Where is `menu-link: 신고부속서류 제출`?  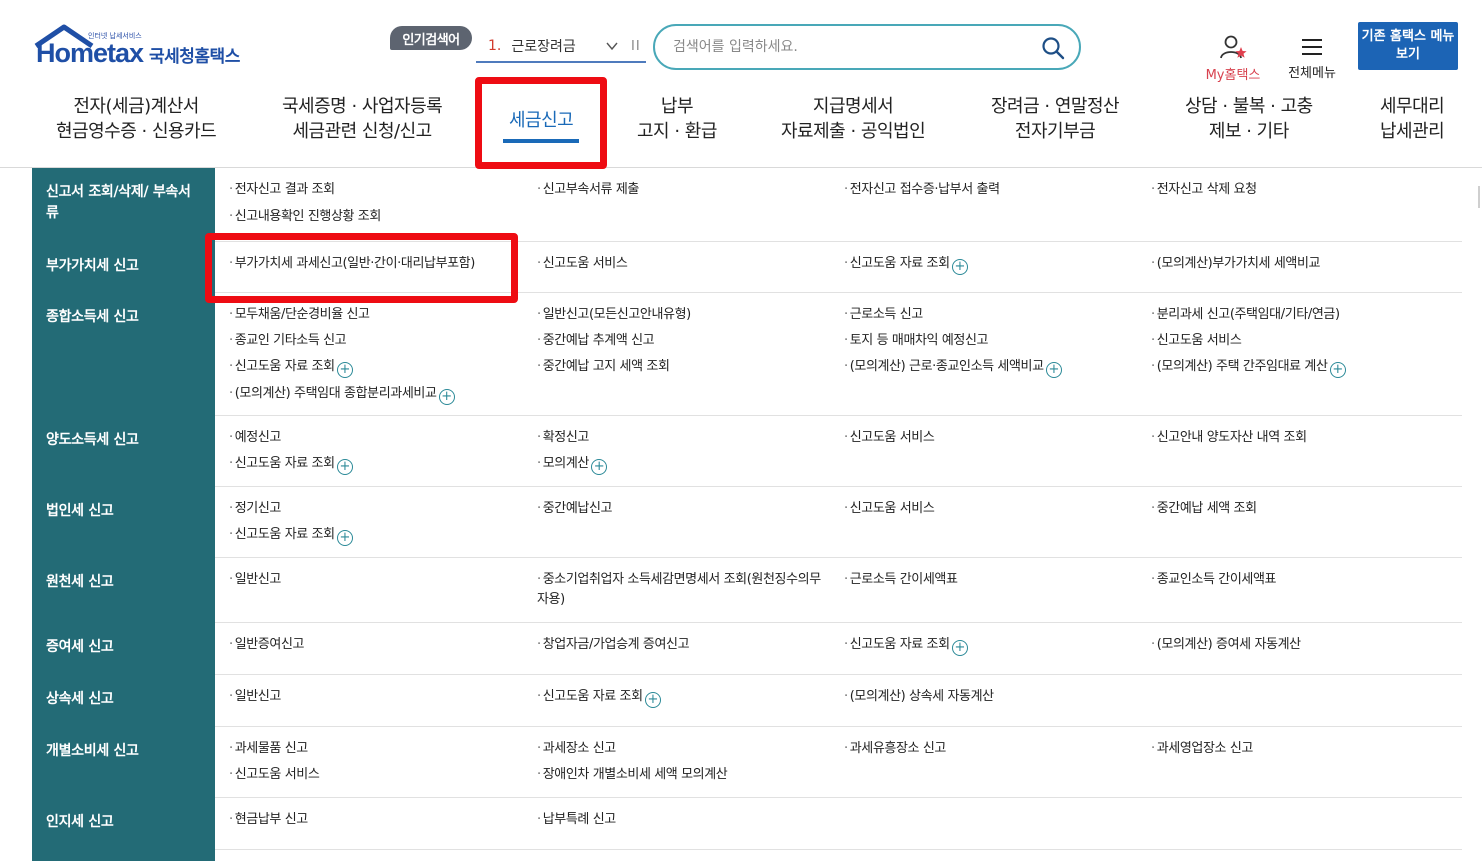
menu-link: 신고부속서류 제출 is located at coordinates (588, 190).